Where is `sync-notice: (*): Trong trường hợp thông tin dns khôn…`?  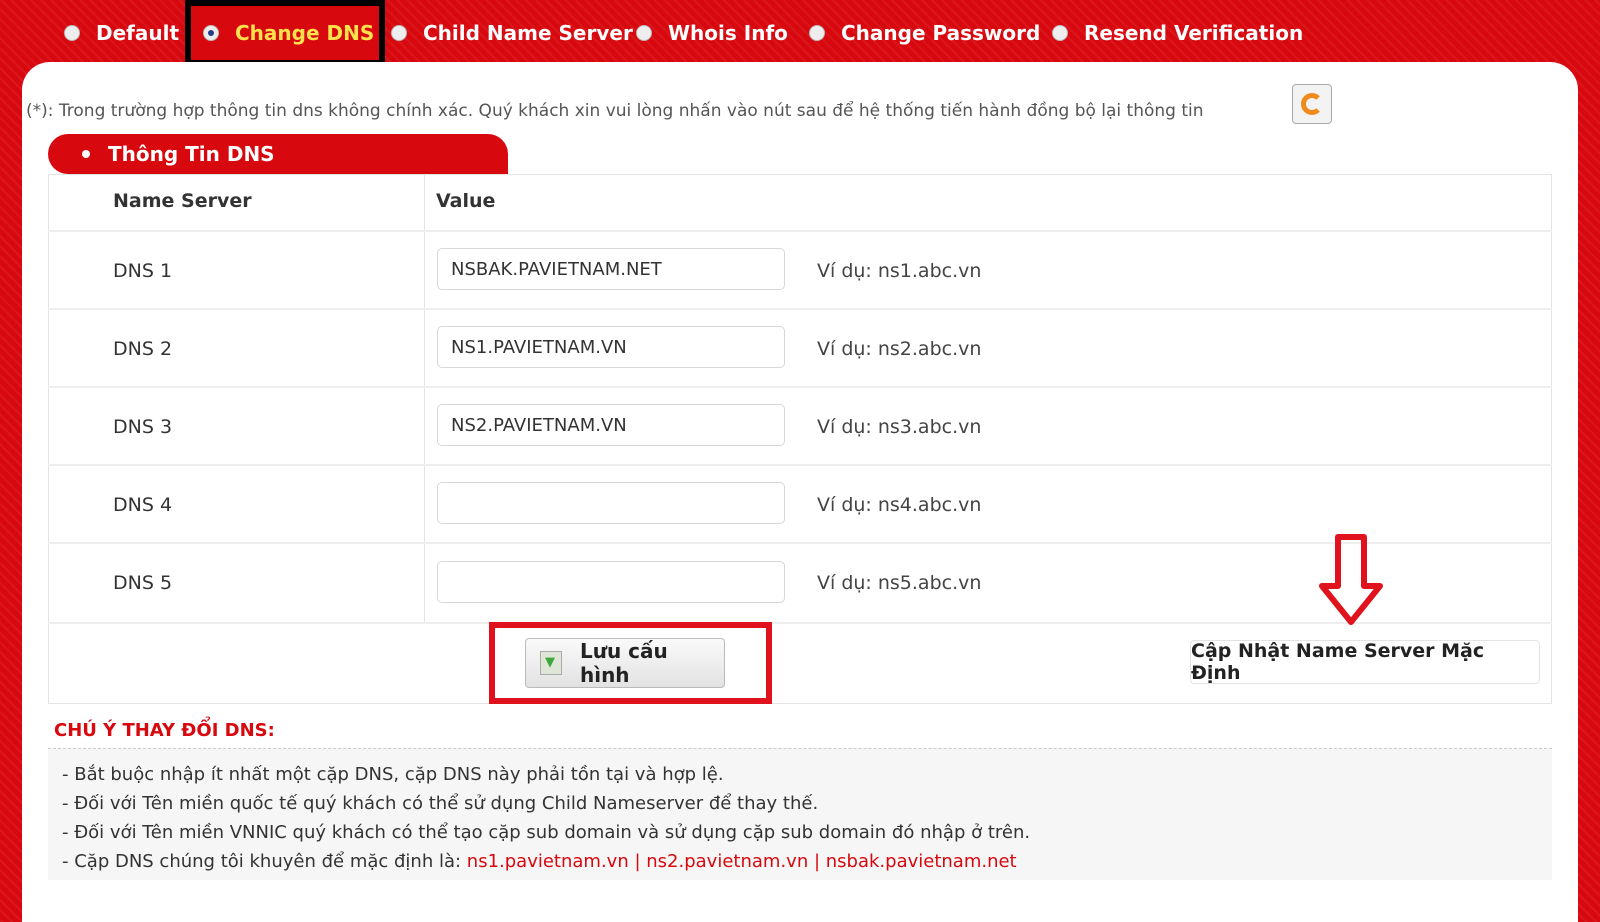 sync-notice: (*): Trong trường hợp thông tin dns khôn… is located at coordinates (615, 111).